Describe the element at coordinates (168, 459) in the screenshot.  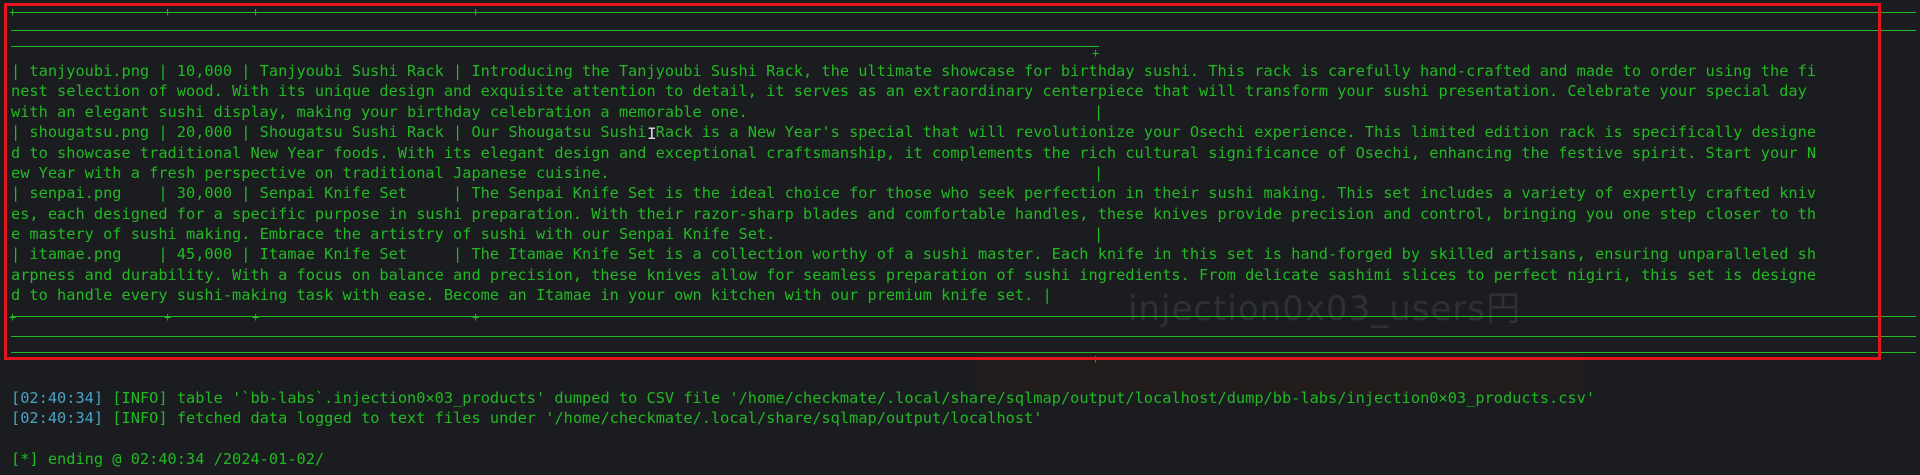
I see `ending-line: [*] ending @ 02:40:34 /2024-01-02/` at that location.